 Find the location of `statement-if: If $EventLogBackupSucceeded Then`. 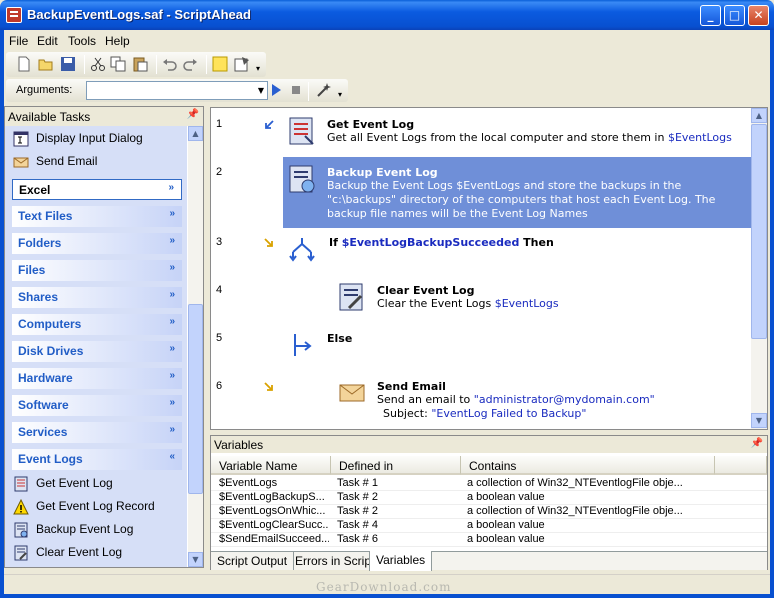

statement-if: If $EventLogBackupSucceeded Then is located at coordinates (441, 242).